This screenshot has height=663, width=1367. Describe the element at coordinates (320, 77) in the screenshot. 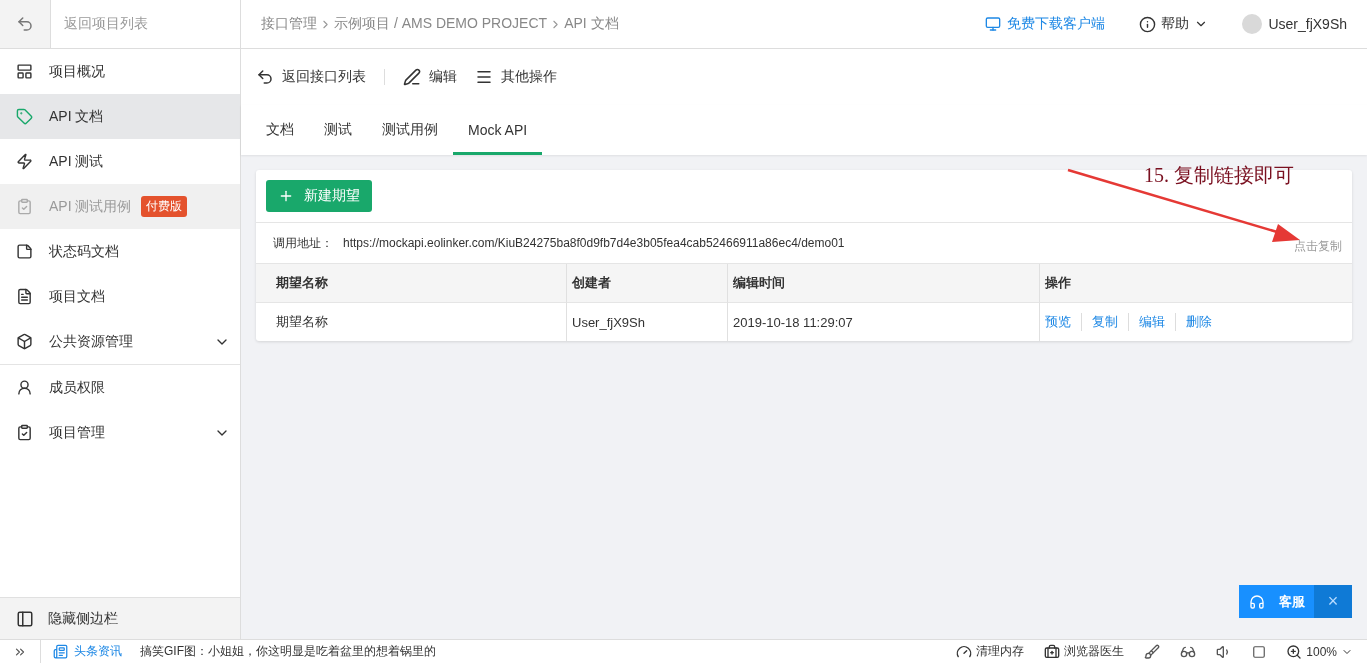

I see `toolbar-button: 返回接口列表` at that location.